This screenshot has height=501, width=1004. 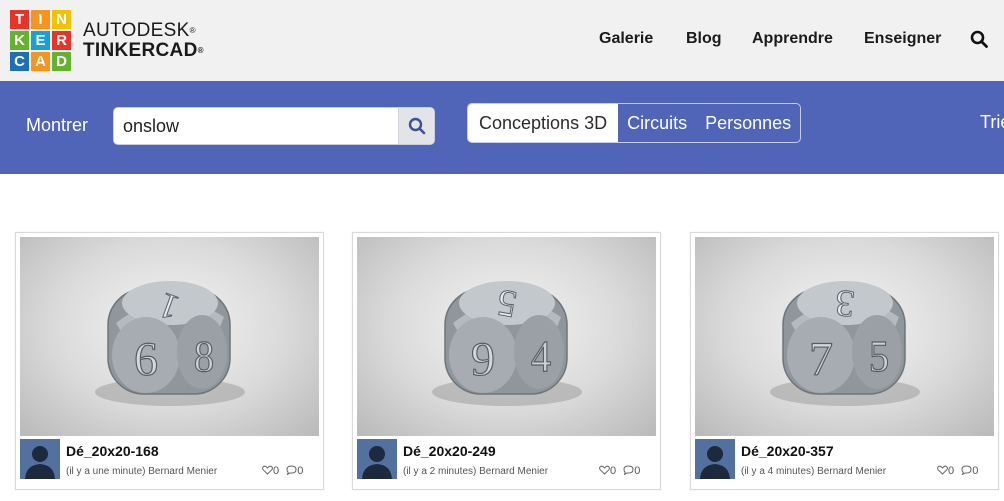 What do you see at coordinates (879, 356) in the screenshot?
I see `die-face-number: 5` at bounding box center [879, 356].